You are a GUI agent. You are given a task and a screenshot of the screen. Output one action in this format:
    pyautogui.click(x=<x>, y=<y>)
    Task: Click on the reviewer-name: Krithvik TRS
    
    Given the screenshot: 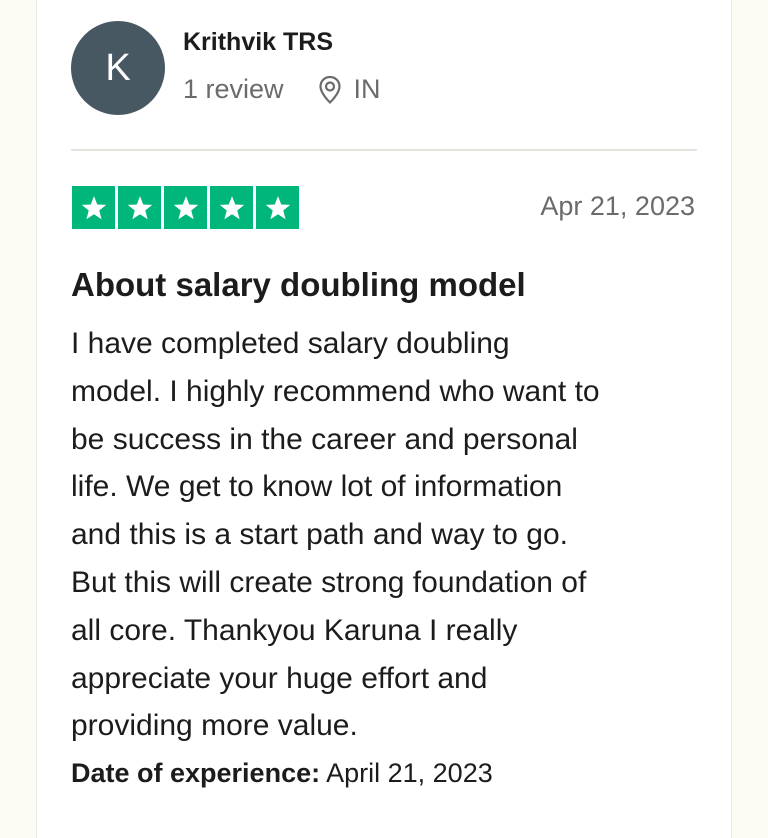 What is the action you would take?
    pyautogui.click(x=258, y=42)
    